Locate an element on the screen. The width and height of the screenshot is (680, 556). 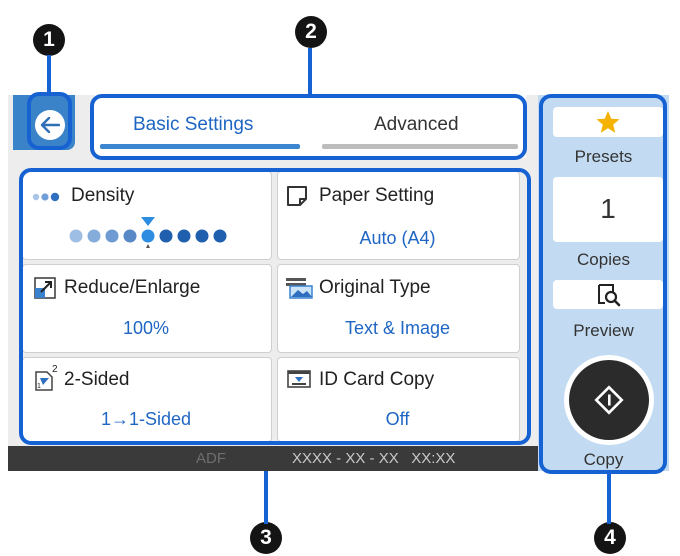
highlight-tabs is located at coordinates (308, 127).